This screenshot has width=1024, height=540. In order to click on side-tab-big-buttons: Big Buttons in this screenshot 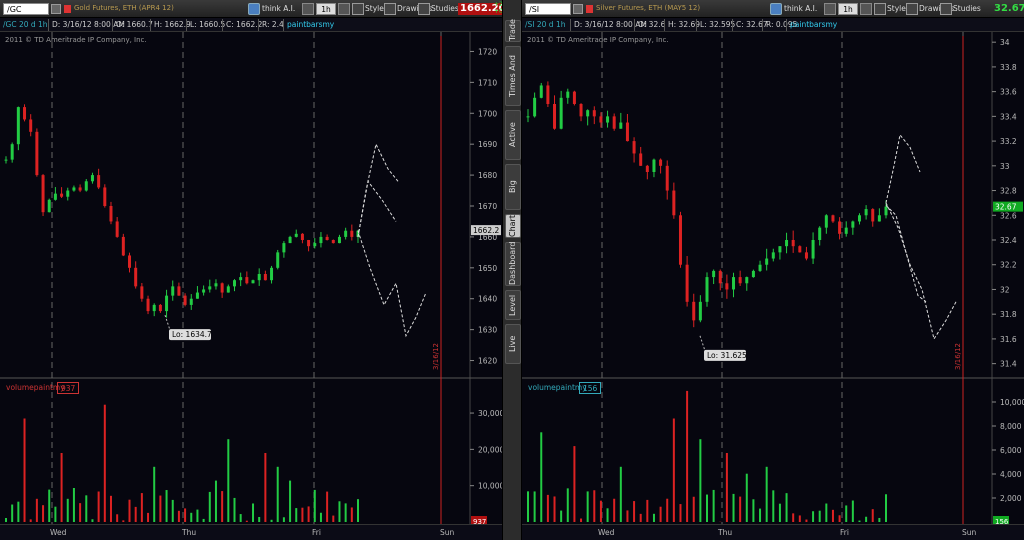, I will do `click(518, 187)`.